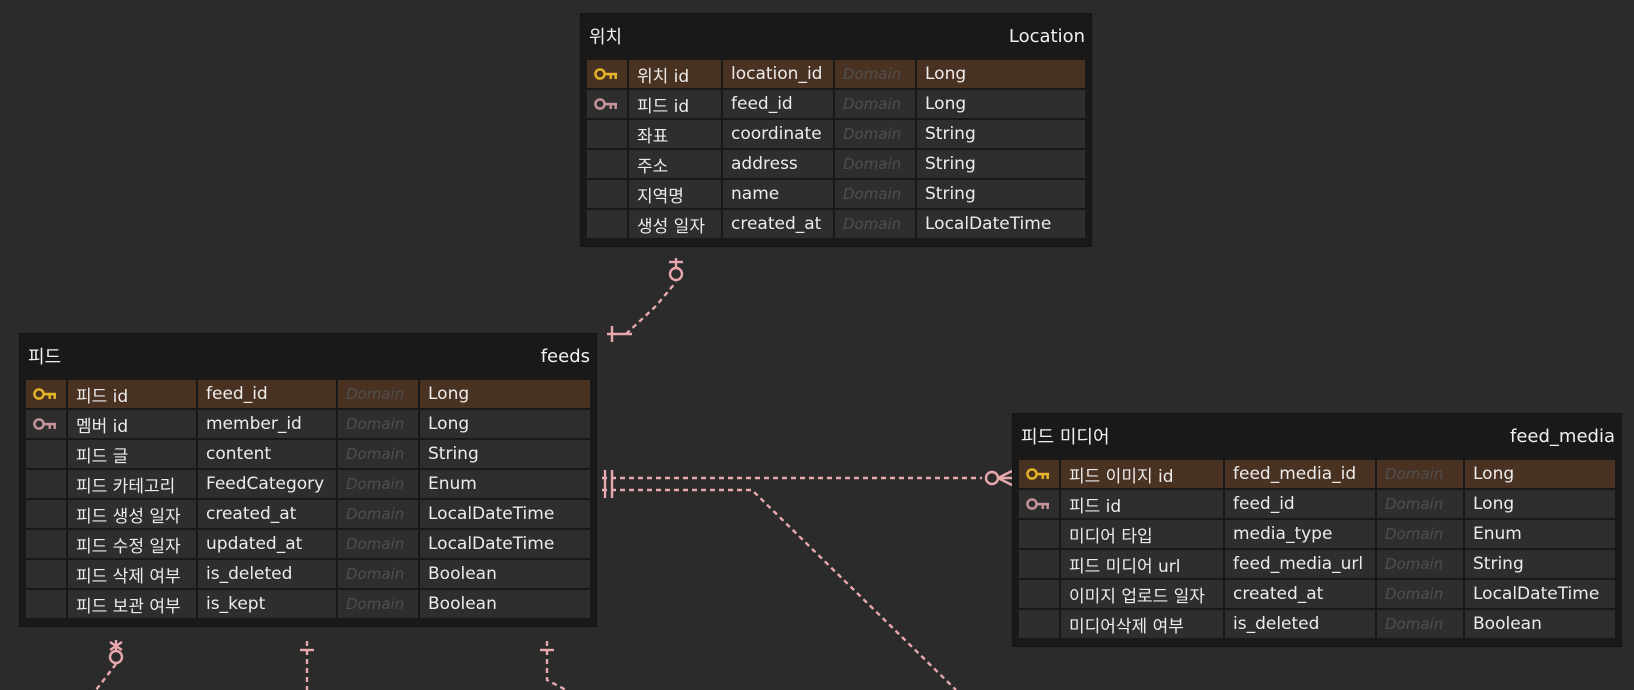  Describe the element at coordinates (1300, 534) in the screenshot. I see `column-physical-name: media_type` at that location.